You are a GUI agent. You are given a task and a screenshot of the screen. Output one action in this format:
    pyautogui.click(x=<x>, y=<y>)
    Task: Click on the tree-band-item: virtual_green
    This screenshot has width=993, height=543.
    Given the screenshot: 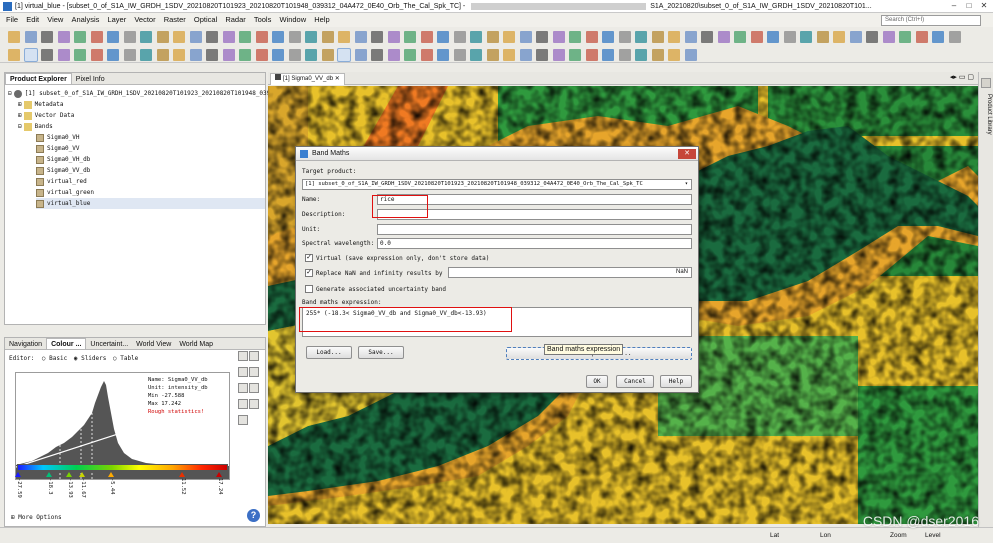 What is the action you would take?
    pyautogui.click(x=150, y=192)
    